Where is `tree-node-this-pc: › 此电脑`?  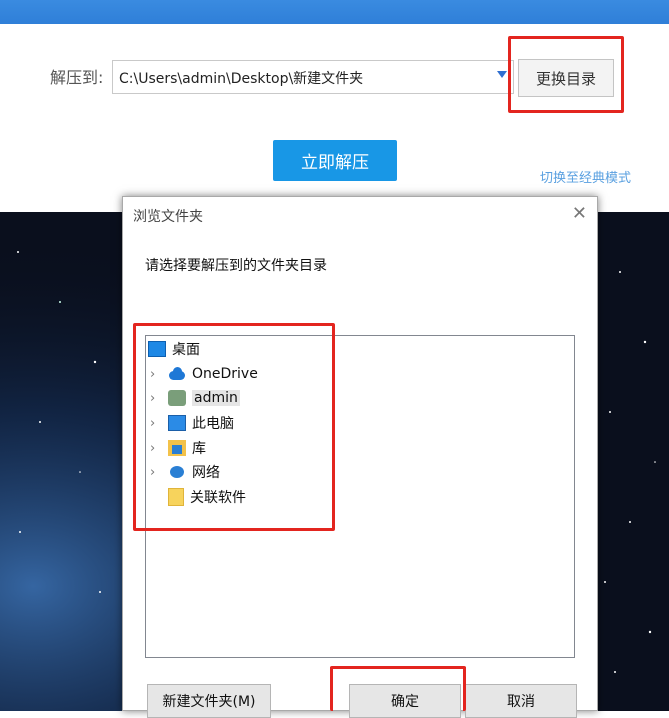 tree-node-this-pc: › 此电脑 is located at coordinates (192, 423).